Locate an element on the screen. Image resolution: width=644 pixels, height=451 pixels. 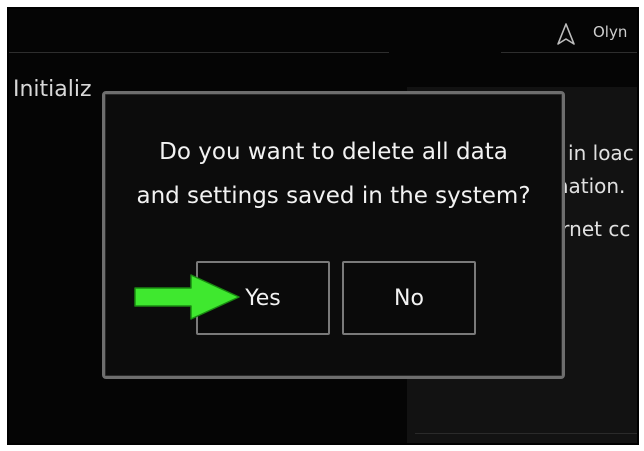
header-divider-left is located at coordinates (199, 52).